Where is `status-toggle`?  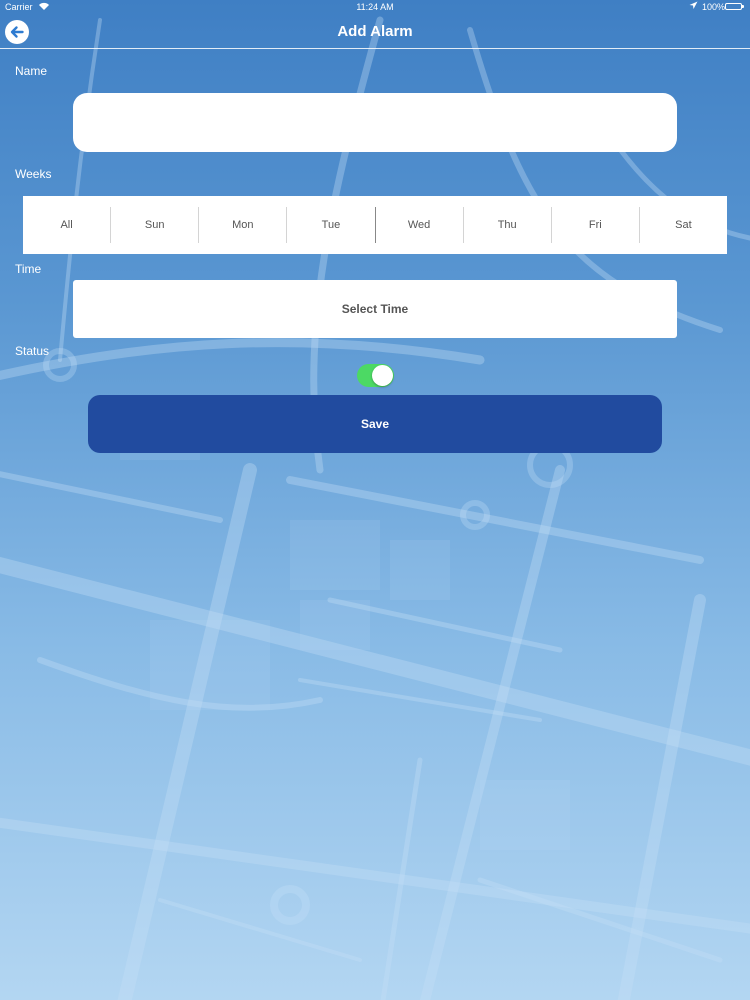
status-toggle is located at coordinates (375, 375).